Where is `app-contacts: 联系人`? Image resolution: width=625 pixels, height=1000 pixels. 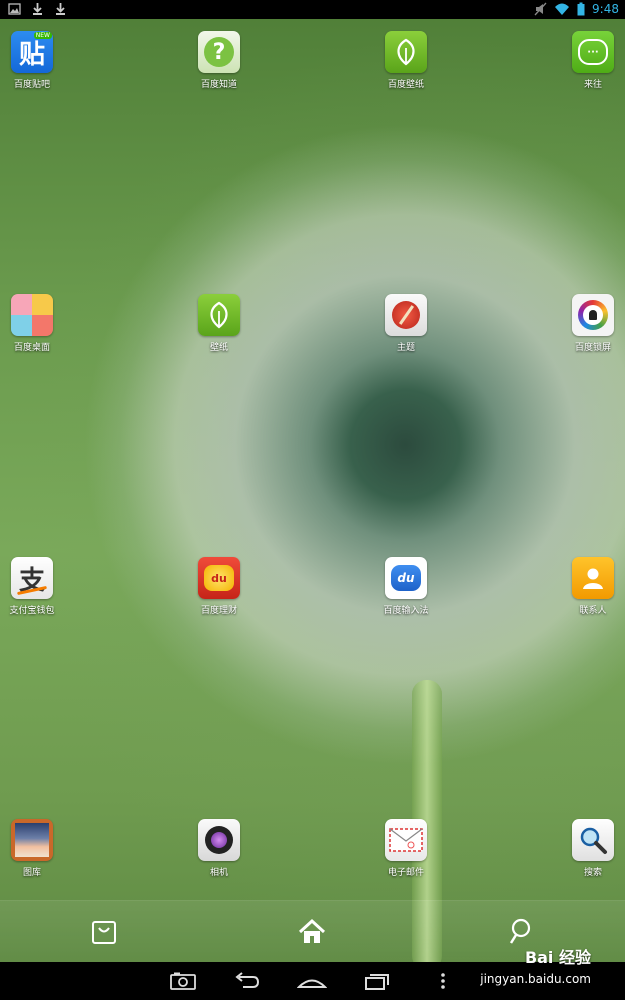
app-contacts: 联系人 is located at coordinates (586, 586).